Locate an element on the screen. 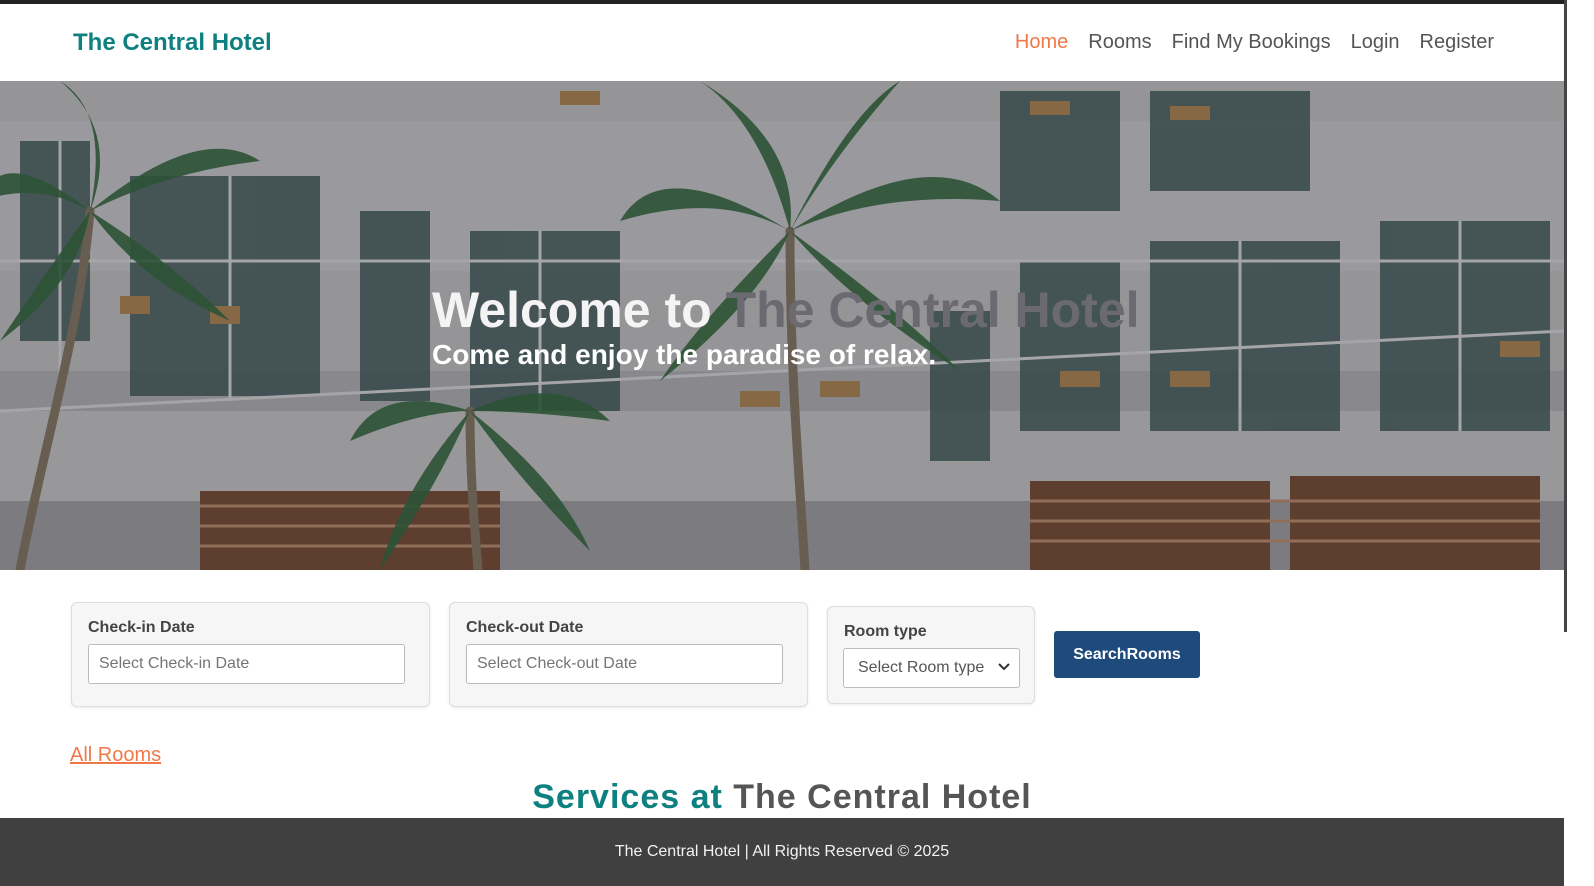 This screenshot has width=1594, height=886. roomtype-card: Room type Select Room type is located at coordinates (931, 655).